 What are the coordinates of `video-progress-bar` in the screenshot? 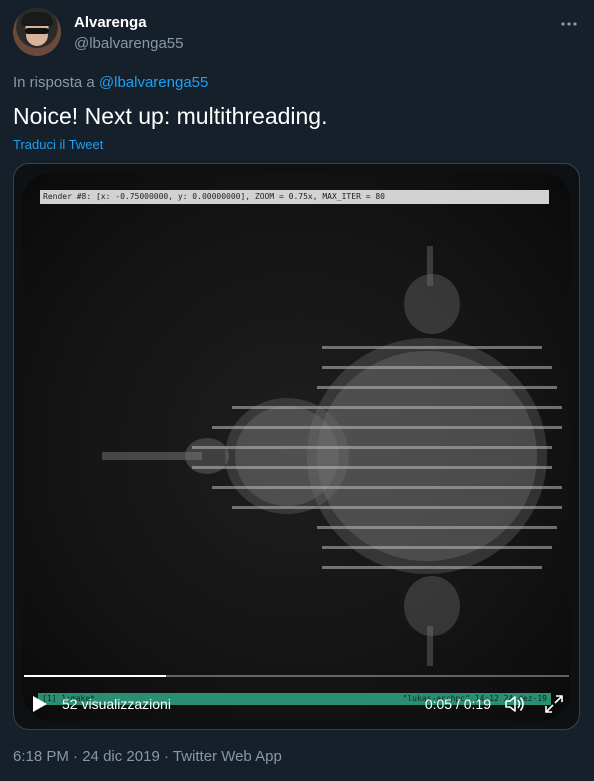 It's located at (296, 676).